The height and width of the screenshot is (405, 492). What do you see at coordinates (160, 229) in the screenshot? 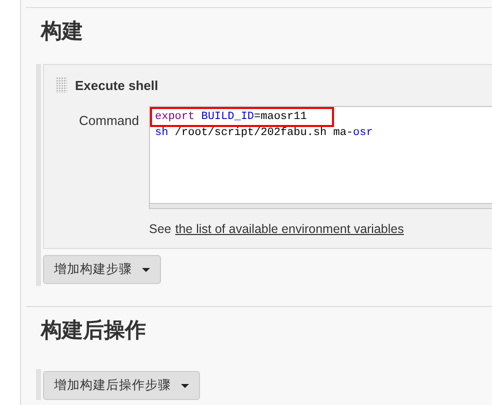
I see `help-text: See` at bounding box center [160, 229].